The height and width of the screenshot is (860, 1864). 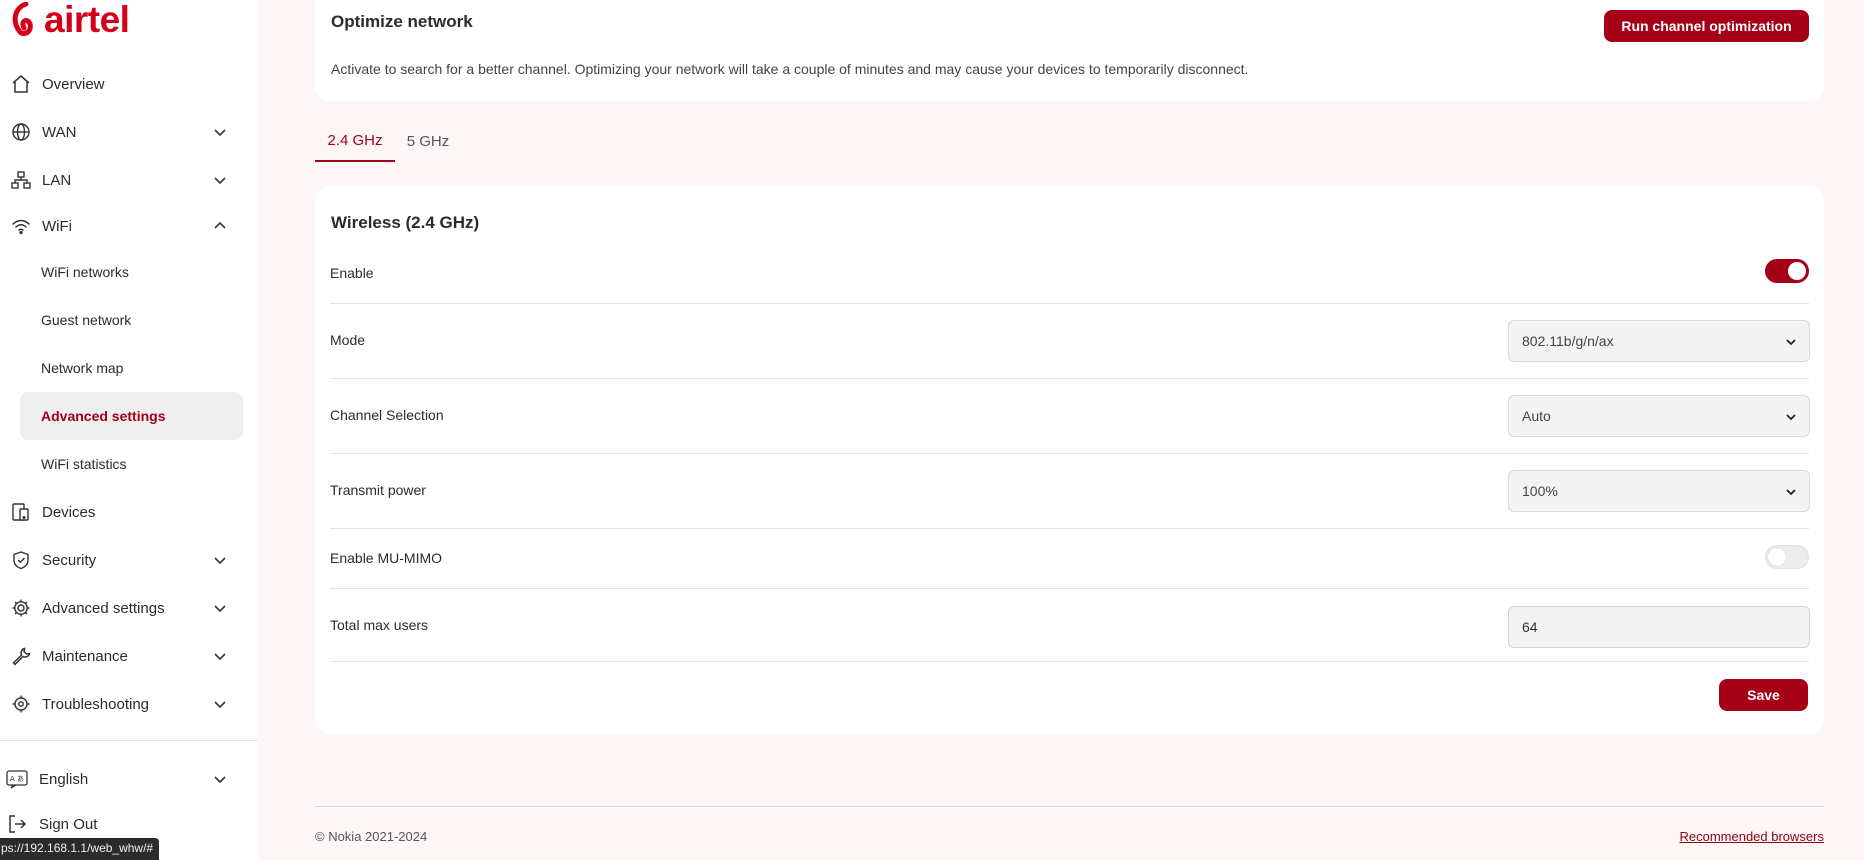 I want to click on transmit-power-label: Transmit power, so click(x=378, y=490).